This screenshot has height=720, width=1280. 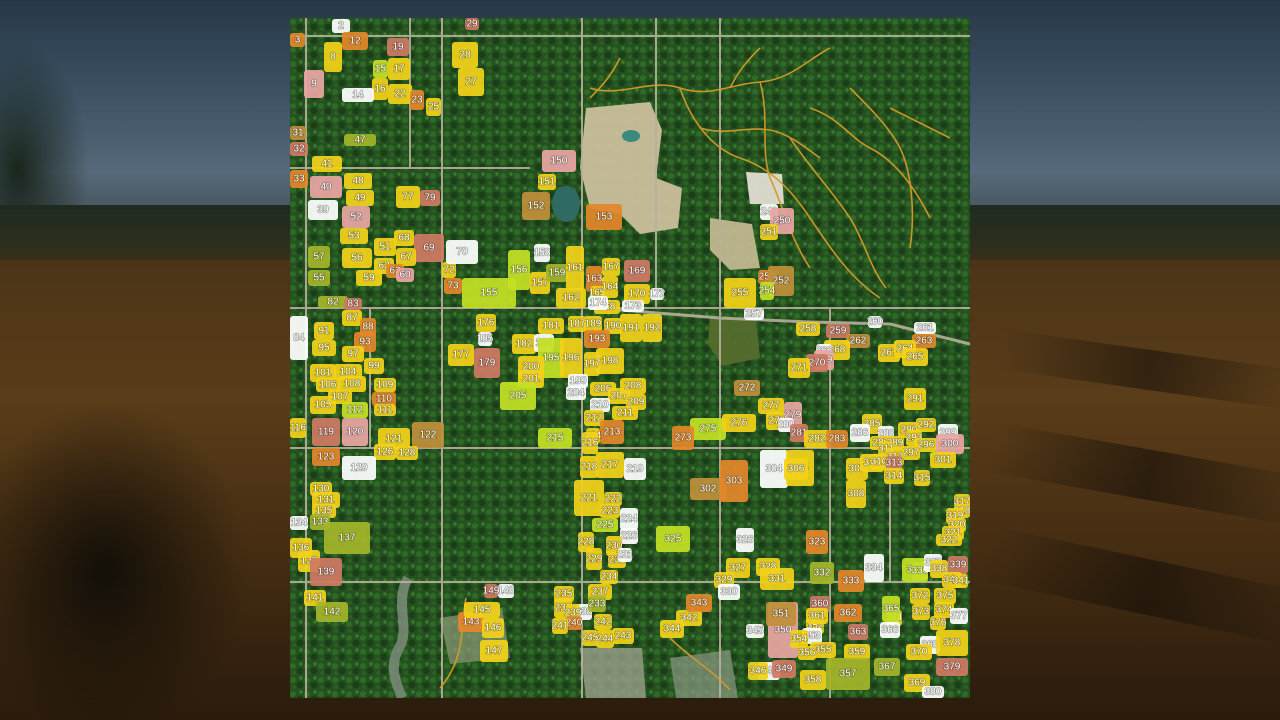 I want to click on field-parcel: 151, so click(x=547, y=182).